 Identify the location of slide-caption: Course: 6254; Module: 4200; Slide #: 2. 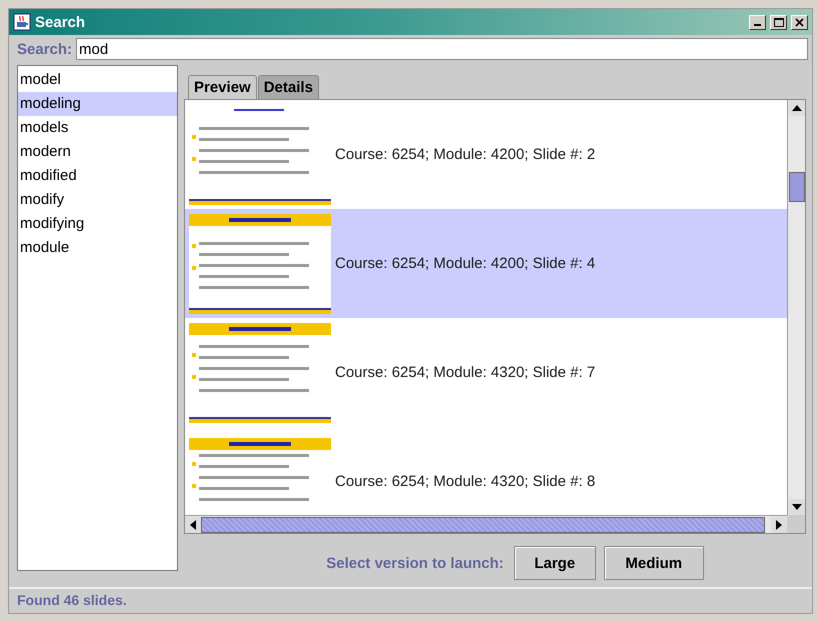
(465, 154).